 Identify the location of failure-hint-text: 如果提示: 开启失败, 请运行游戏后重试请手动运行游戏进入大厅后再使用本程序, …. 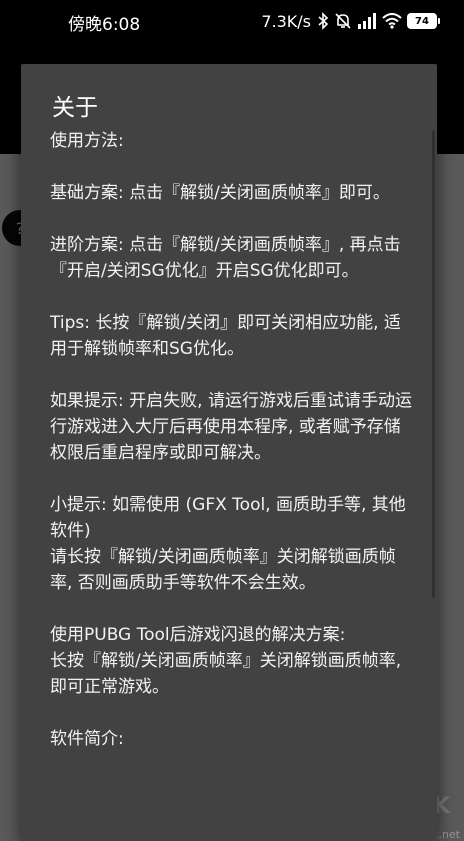
(231, 427).